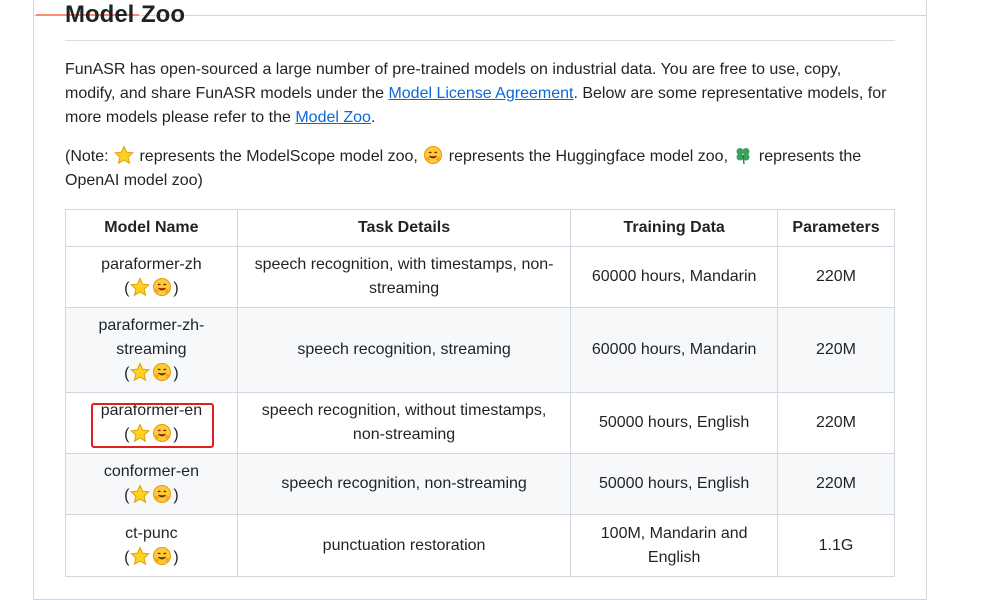 This screenshot has width=986, height=600. Describe the element at coordinates (404, 484) in the screenshot. I see `task-cell: speech recognition, non-streaming` at that location.